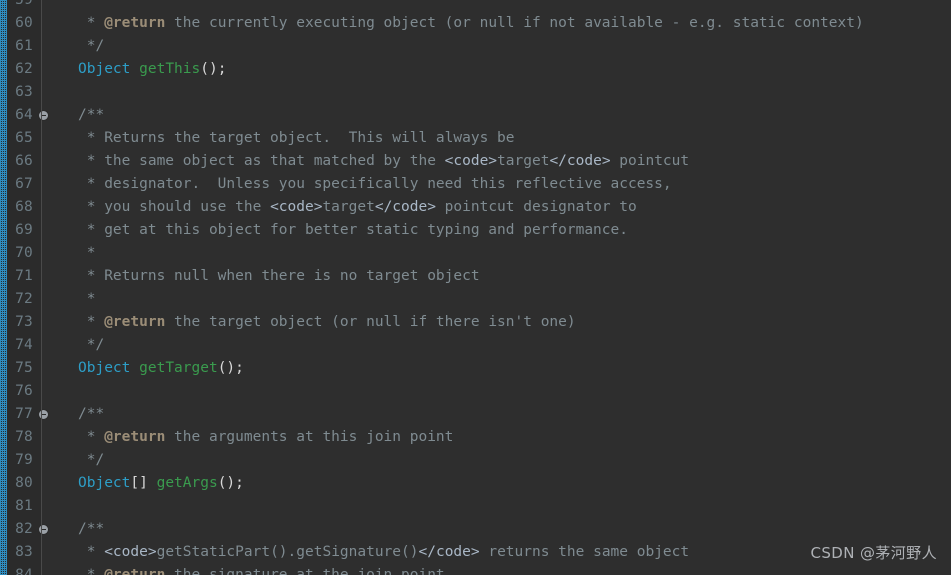 This screenshot has height=575, width=951. Describe the element at coordinates (536, 207) in the screenshot. I see `token-c: pointcut designator to` at that location.